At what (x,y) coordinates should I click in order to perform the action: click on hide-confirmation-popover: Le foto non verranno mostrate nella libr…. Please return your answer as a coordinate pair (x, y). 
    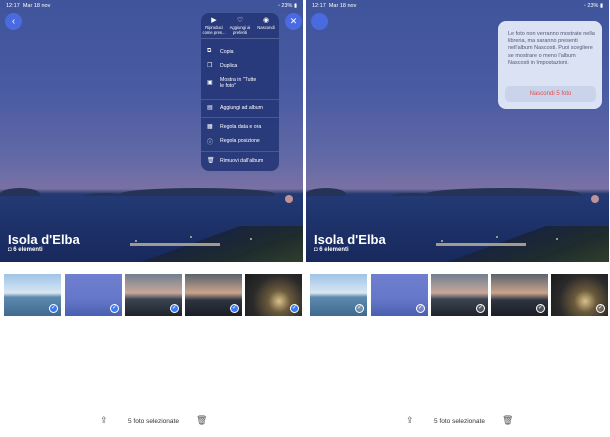
    Looking at the image, I should click on (550, 65).